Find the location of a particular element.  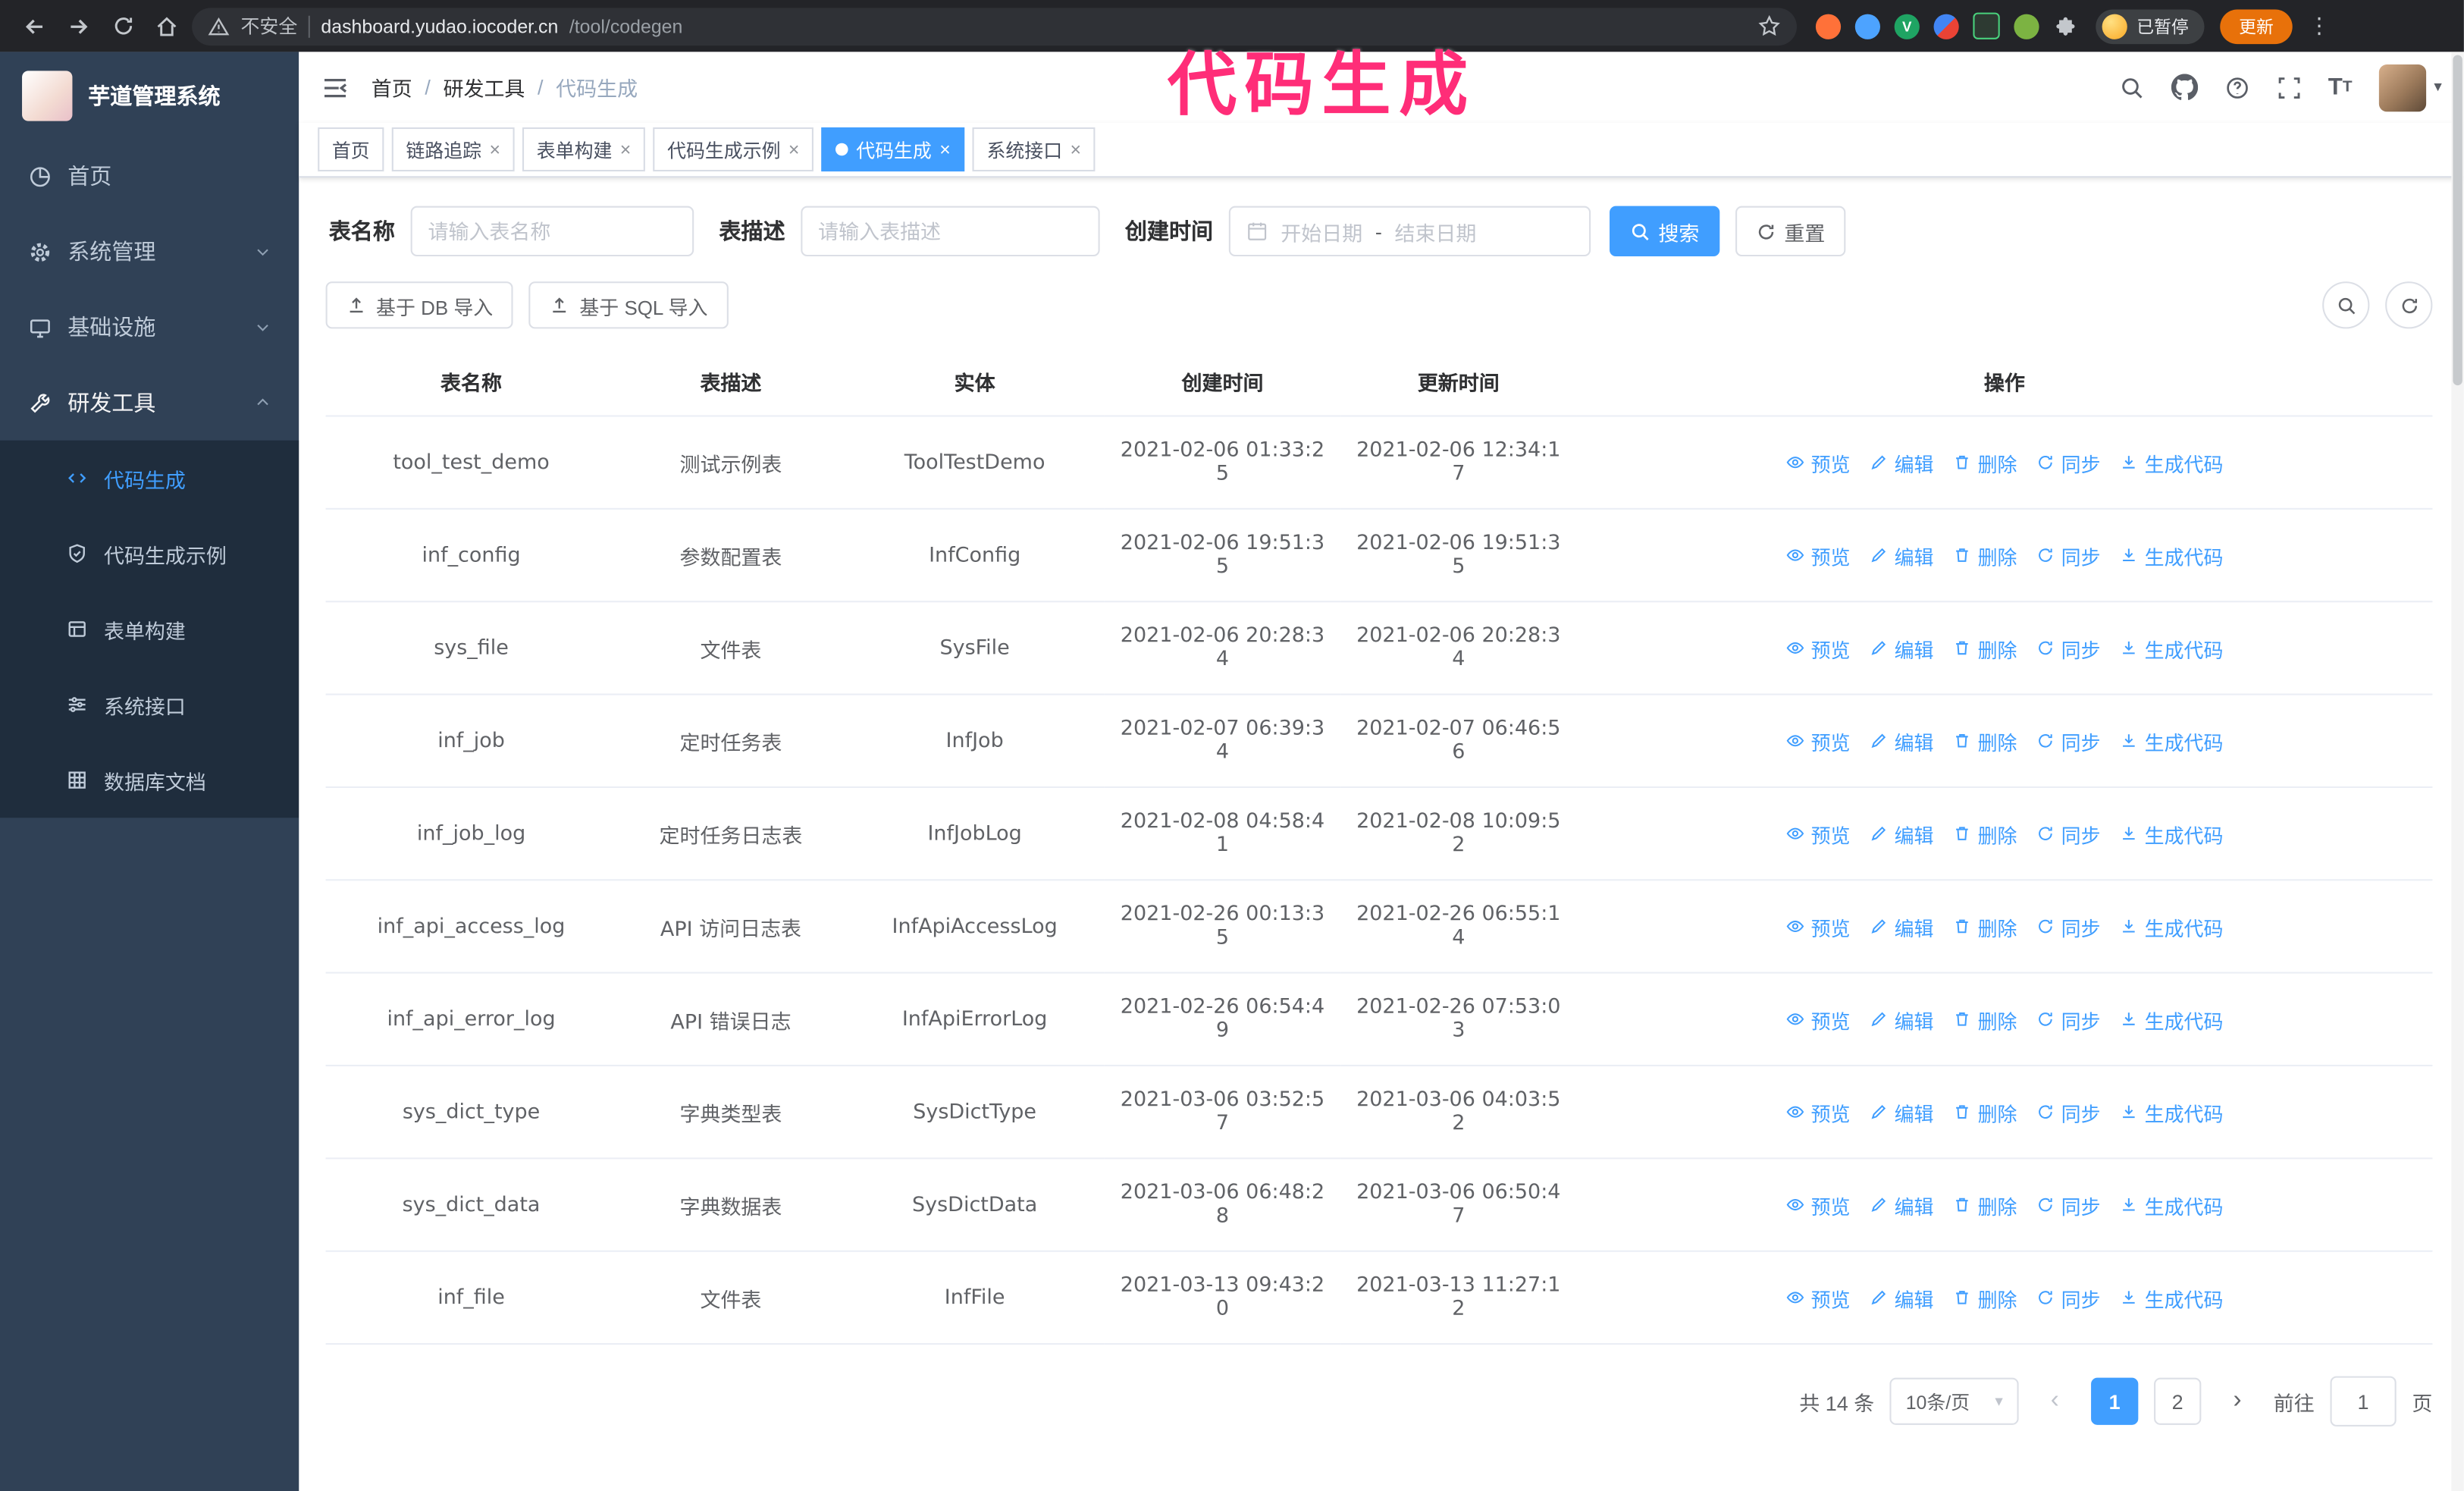

import-db-button: 基于 DB 导入 is located at coordinates (419, 305).